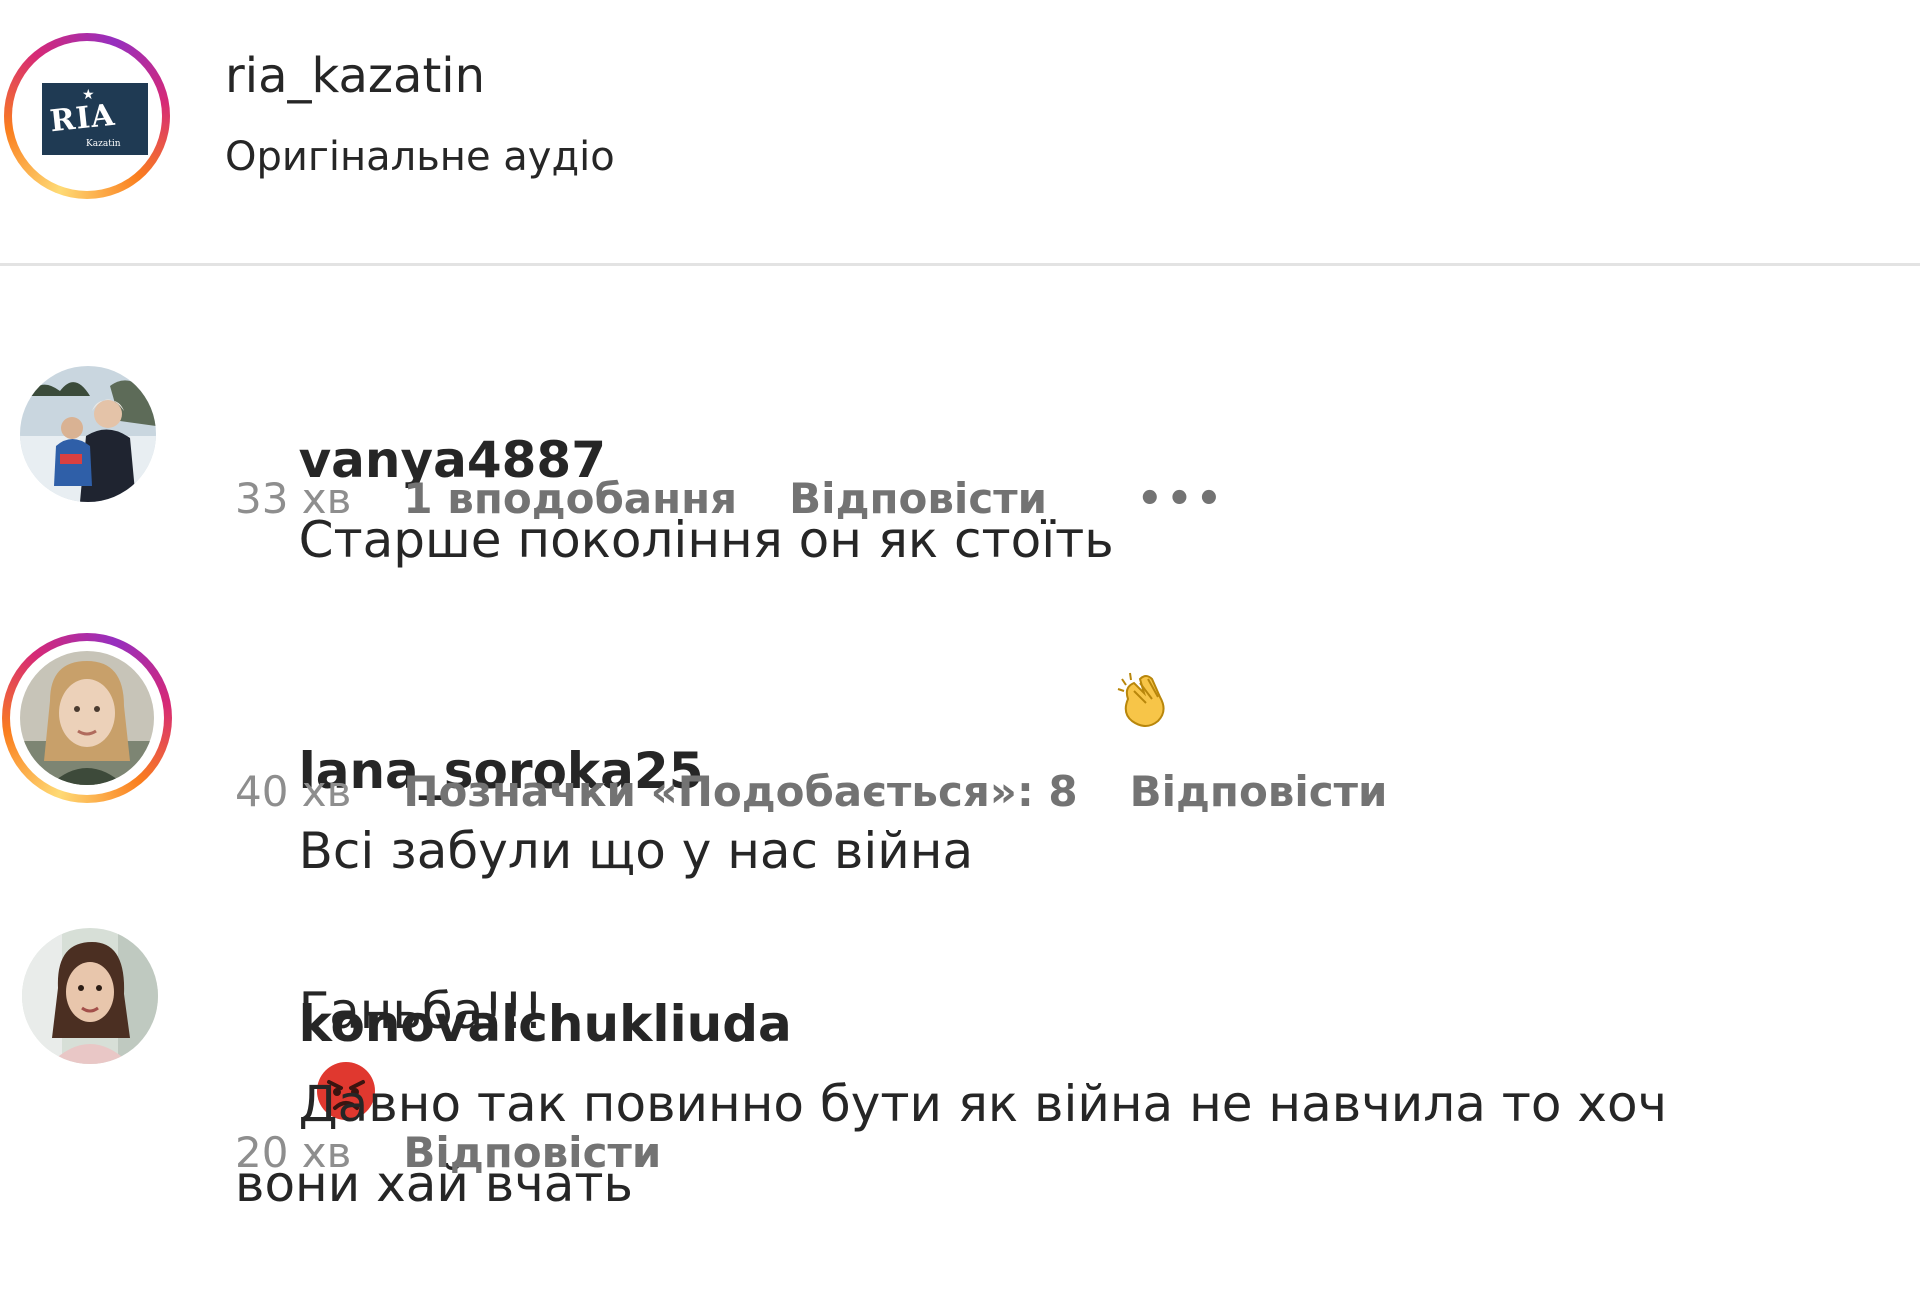  What do you see at coordinates (103, 144) in the screenshot?
I see `logo-subtext: Kazatin` at bounding box center [103, 144].